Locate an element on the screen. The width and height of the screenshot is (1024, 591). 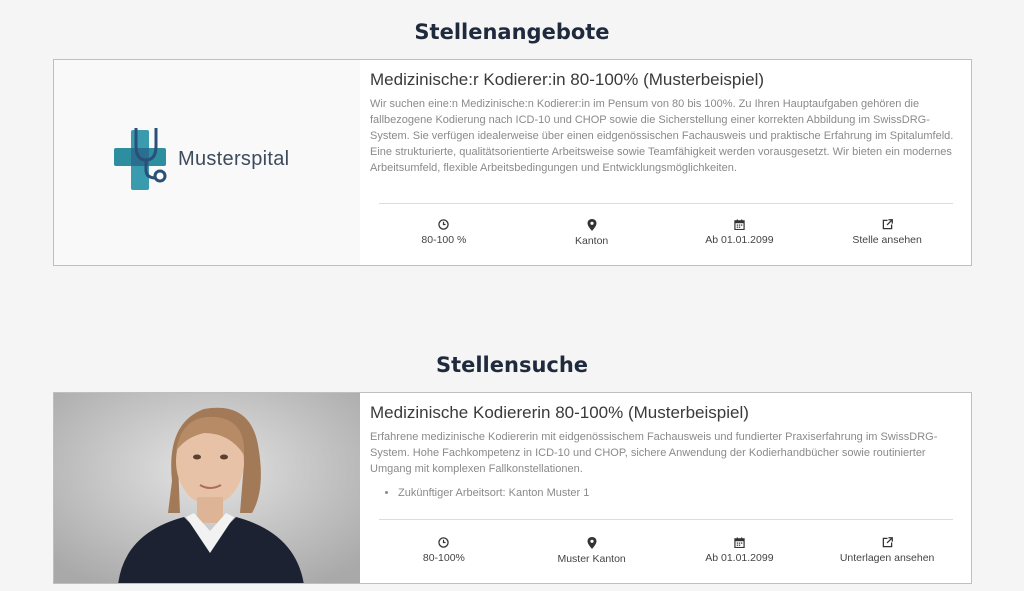
view-job-text: Stelle ansehen is located at coordinates (886, 240).